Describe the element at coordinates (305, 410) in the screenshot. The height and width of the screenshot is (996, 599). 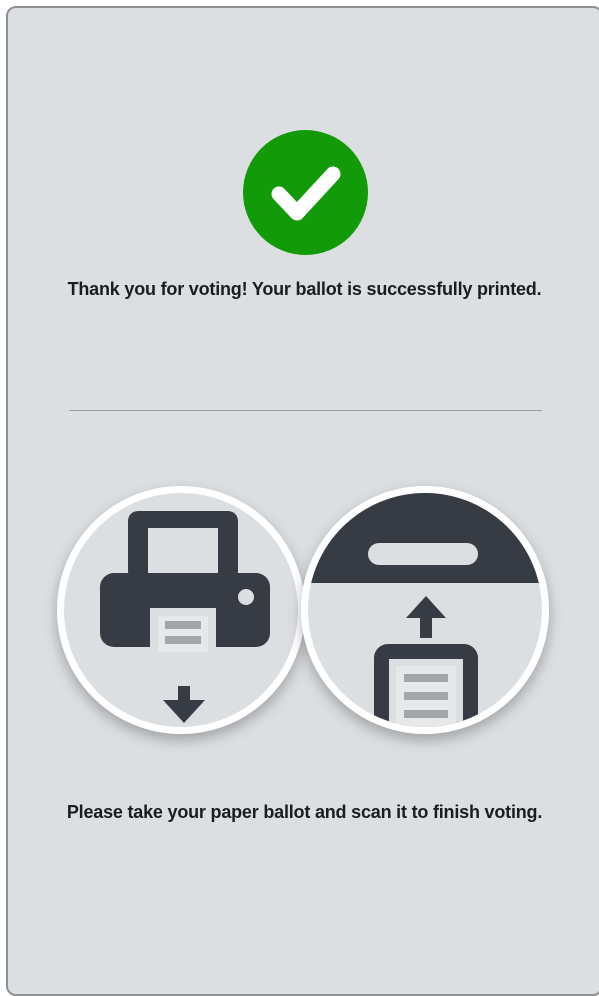
I see `divider` at that location.